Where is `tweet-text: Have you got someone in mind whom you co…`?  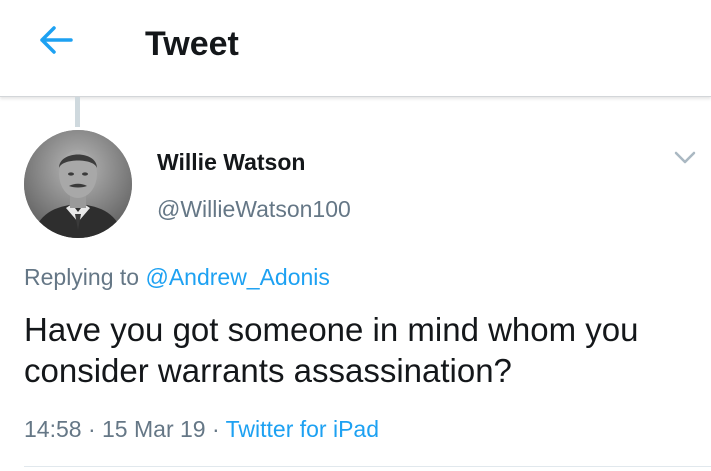 tweet-text: Have you got someone in mind whom you co… is located at coordinates (331, 350).